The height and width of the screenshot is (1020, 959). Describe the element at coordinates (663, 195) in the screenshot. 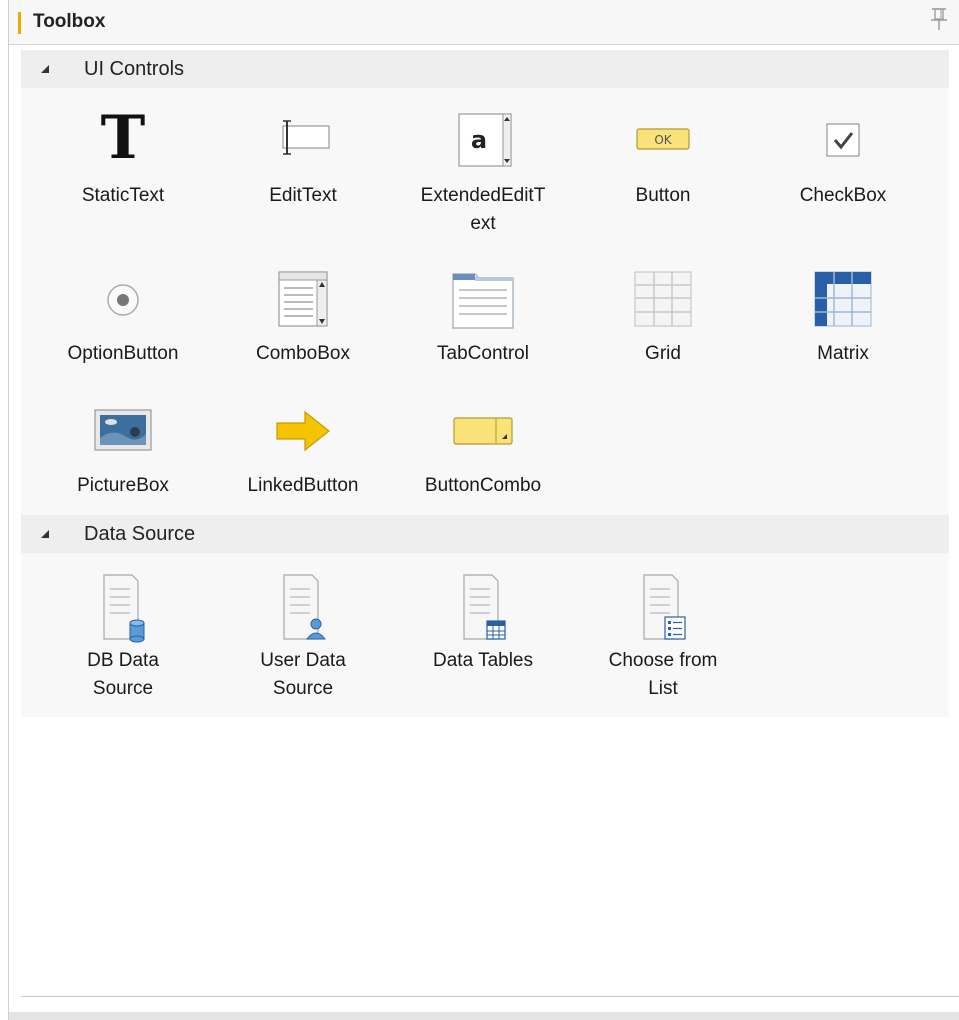

I see `tool-label: Button` at that location.